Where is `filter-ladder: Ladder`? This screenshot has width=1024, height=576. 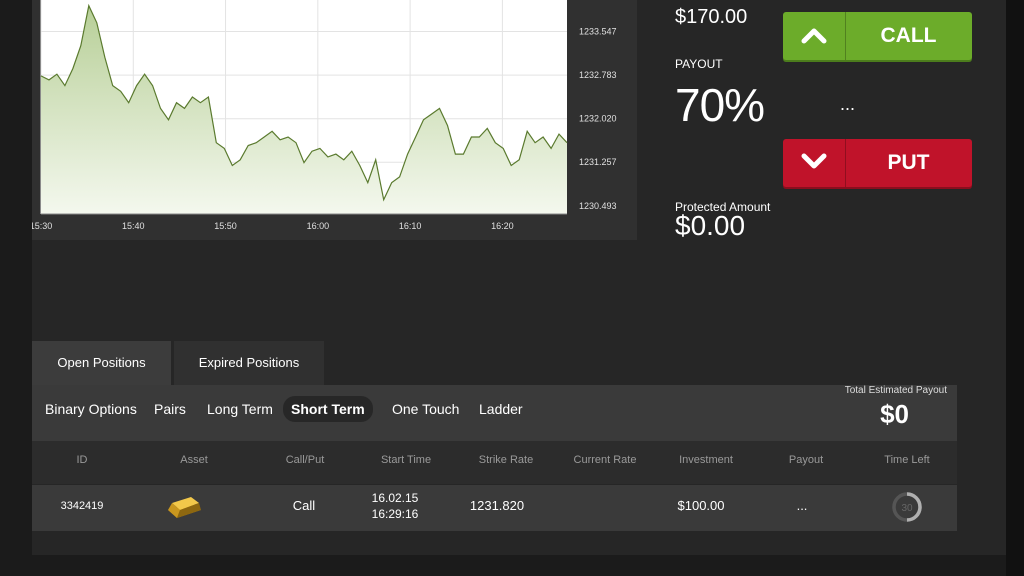 filter-ladder: Ladder is located at coordinates (501, 409).